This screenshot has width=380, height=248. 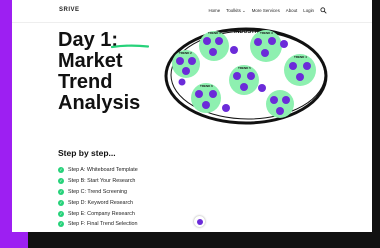 I want to click on site-logo: SRIVE, so click(x=69, y=10).